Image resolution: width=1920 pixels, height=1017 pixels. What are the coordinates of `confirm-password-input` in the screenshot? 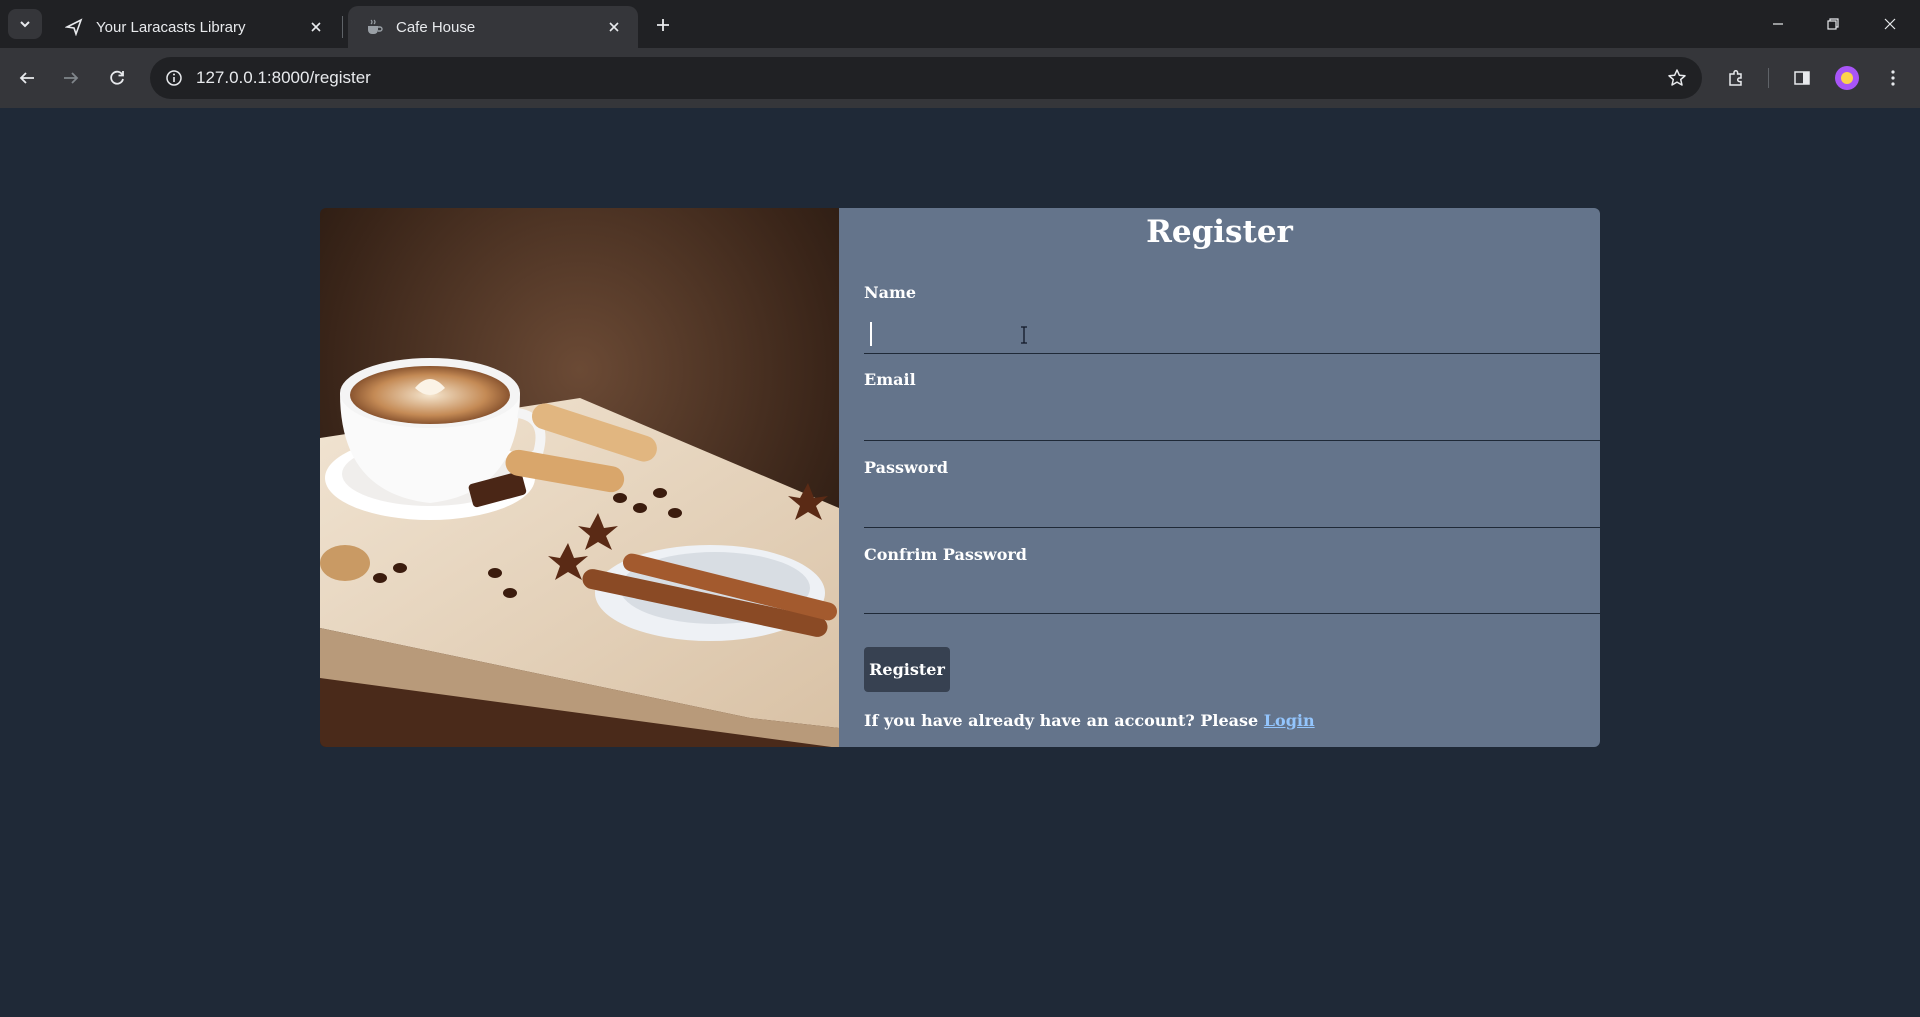 It's located at (1232, 594).